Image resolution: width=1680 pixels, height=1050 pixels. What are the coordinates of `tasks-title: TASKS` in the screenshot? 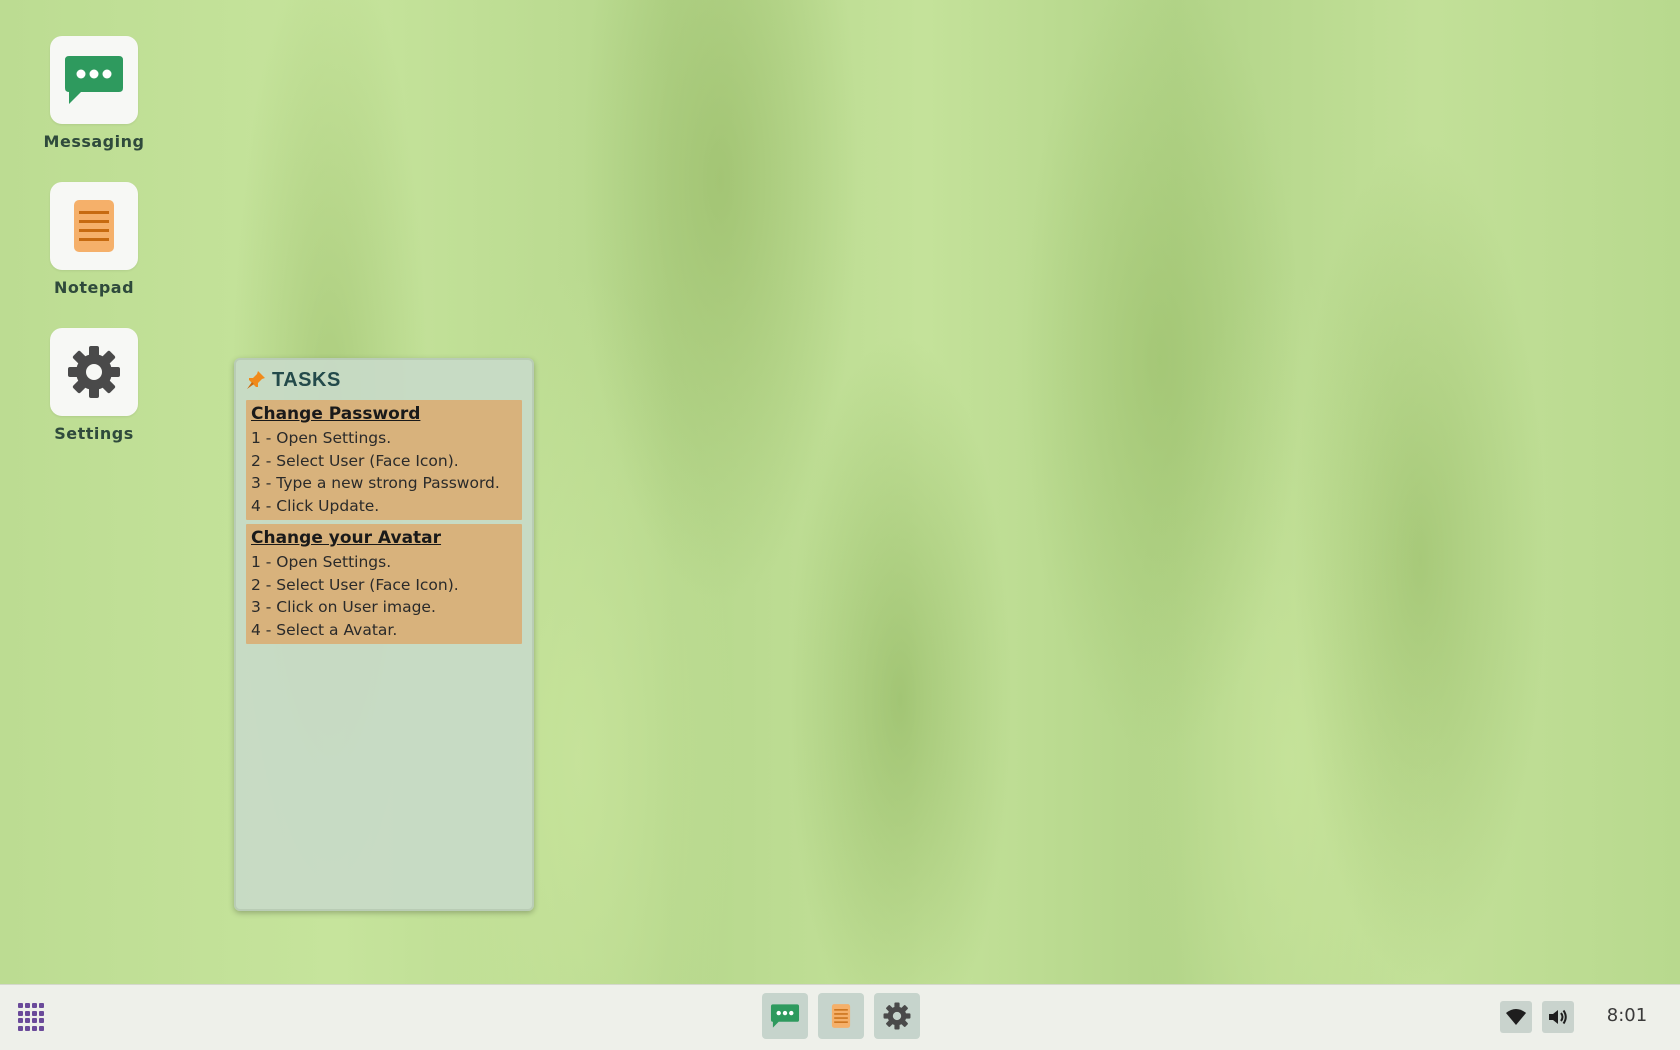 It's located at (306, 379).